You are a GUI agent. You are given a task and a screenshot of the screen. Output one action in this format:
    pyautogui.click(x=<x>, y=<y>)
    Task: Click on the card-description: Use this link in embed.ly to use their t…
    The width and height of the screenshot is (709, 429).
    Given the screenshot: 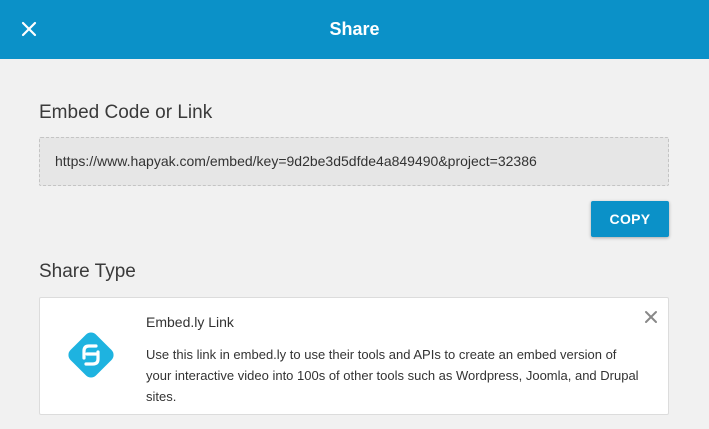 What is the action you would take?
    pyautogui.click(x=392, y=375)
    